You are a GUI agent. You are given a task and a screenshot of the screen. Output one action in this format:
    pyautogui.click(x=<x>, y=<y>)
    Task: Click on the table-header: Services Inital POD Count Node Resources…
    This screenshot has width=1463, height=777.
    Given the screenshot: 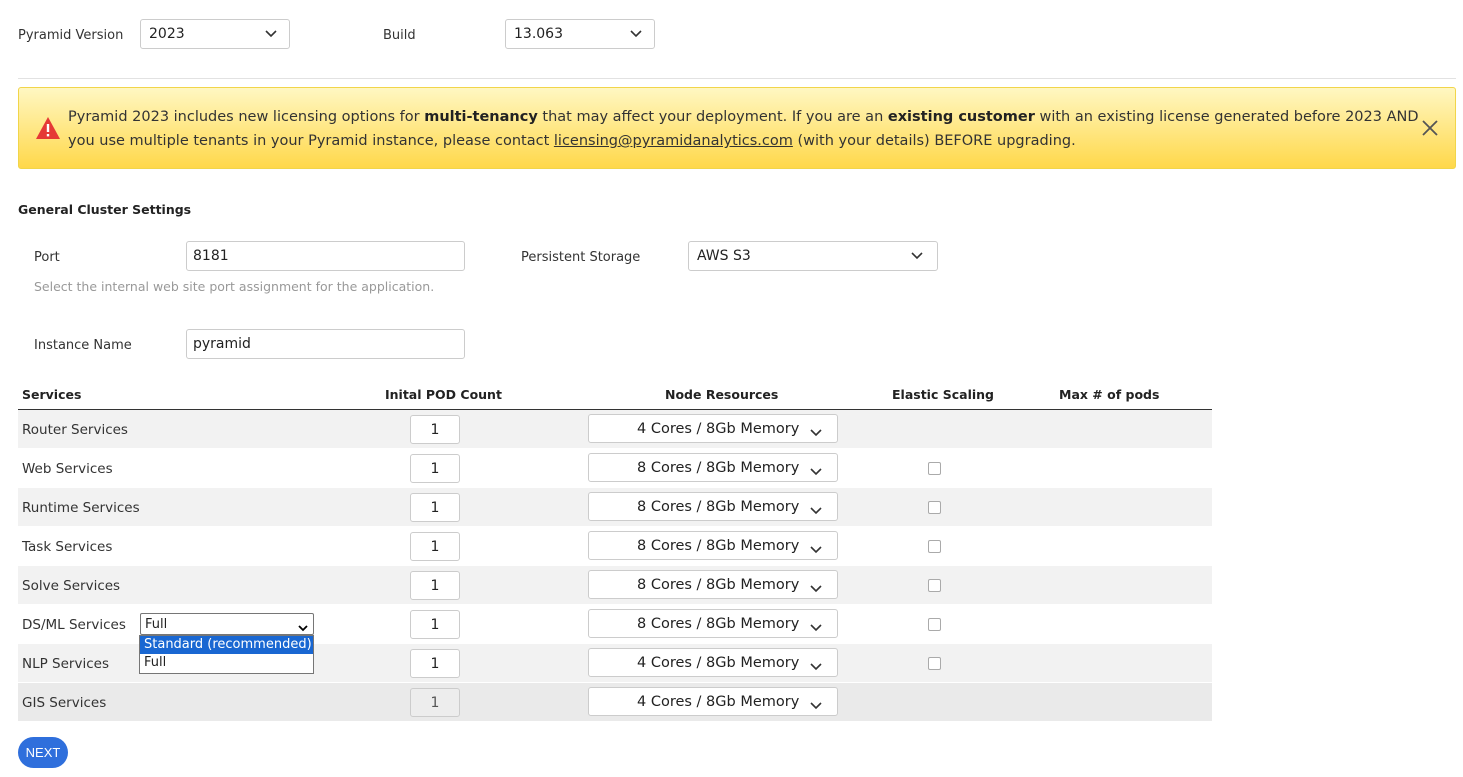 What is the action you would take?
    pyautogui.click(x=615, y=395)
    